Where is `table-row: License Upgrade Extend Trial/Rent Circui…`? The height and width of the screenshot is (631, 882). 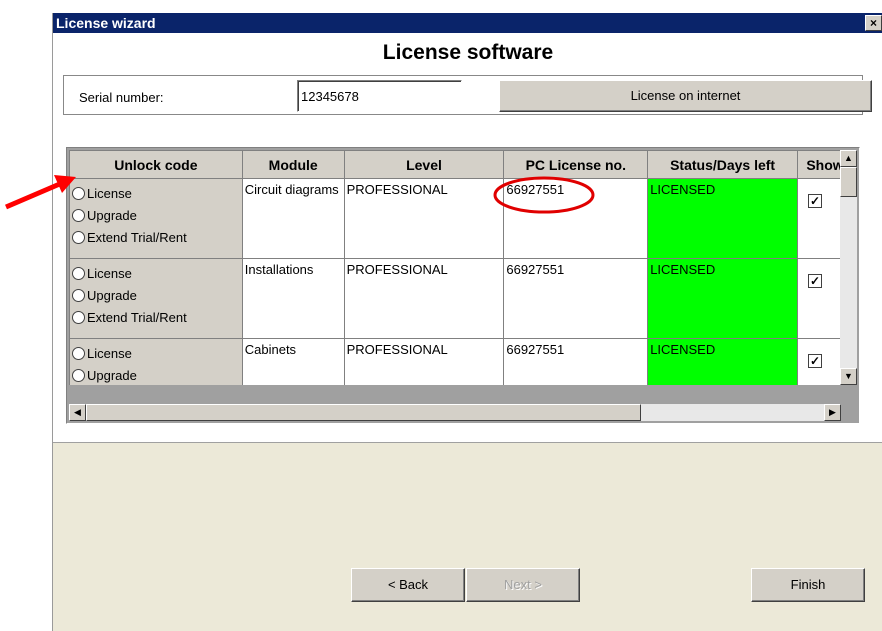
table-row: License Upgrade Extend Trial/Rent Circui… is located at coordinates (461, 218).